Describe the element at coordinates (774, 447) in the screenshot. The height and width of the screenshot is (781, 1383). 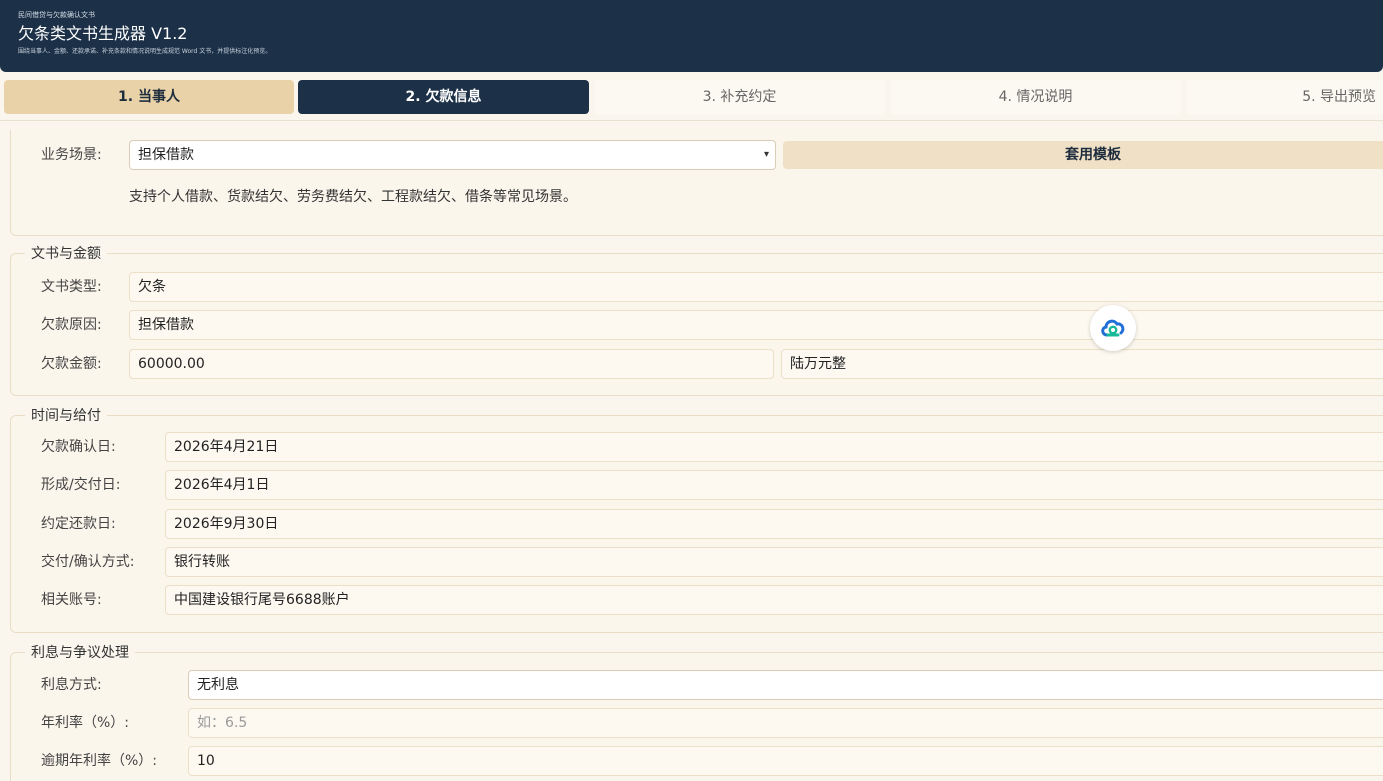
I see `confirm-date-input: 2026年4月21日` at that location.